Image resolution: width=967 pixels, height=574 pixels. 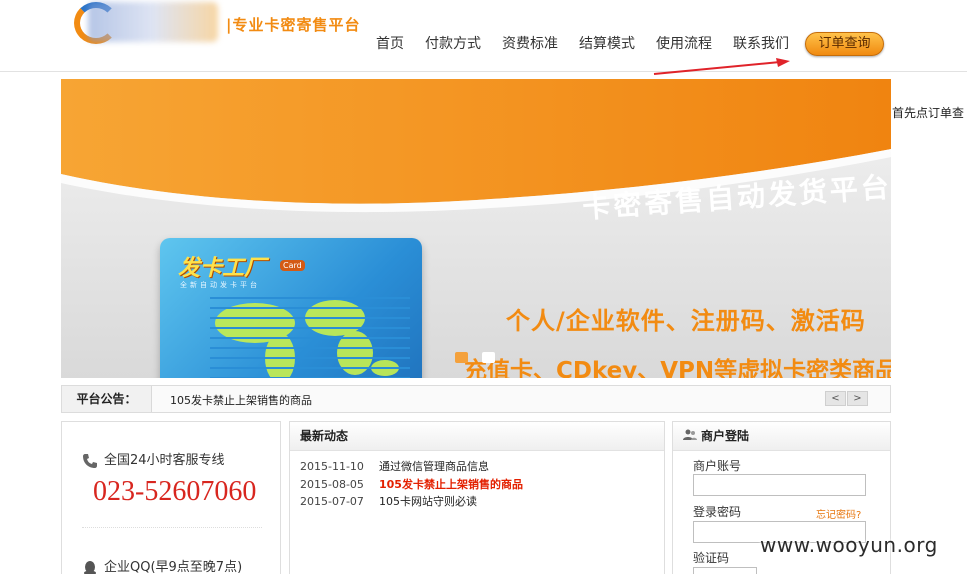 I want to click on service-divider, so click(x=172, y=527).